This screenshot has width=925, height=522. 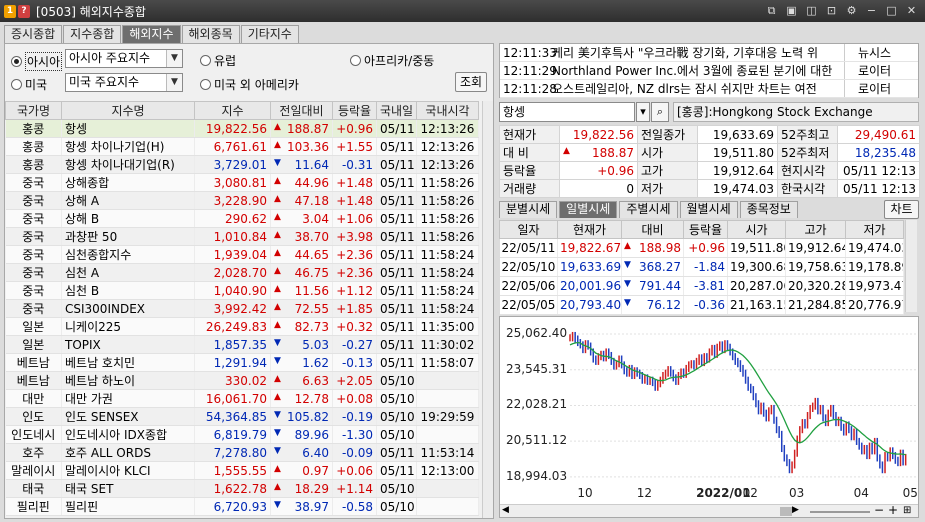 I want to click on radio-africa-mideast: 아프리카/중동, so click(x=392, y=60).